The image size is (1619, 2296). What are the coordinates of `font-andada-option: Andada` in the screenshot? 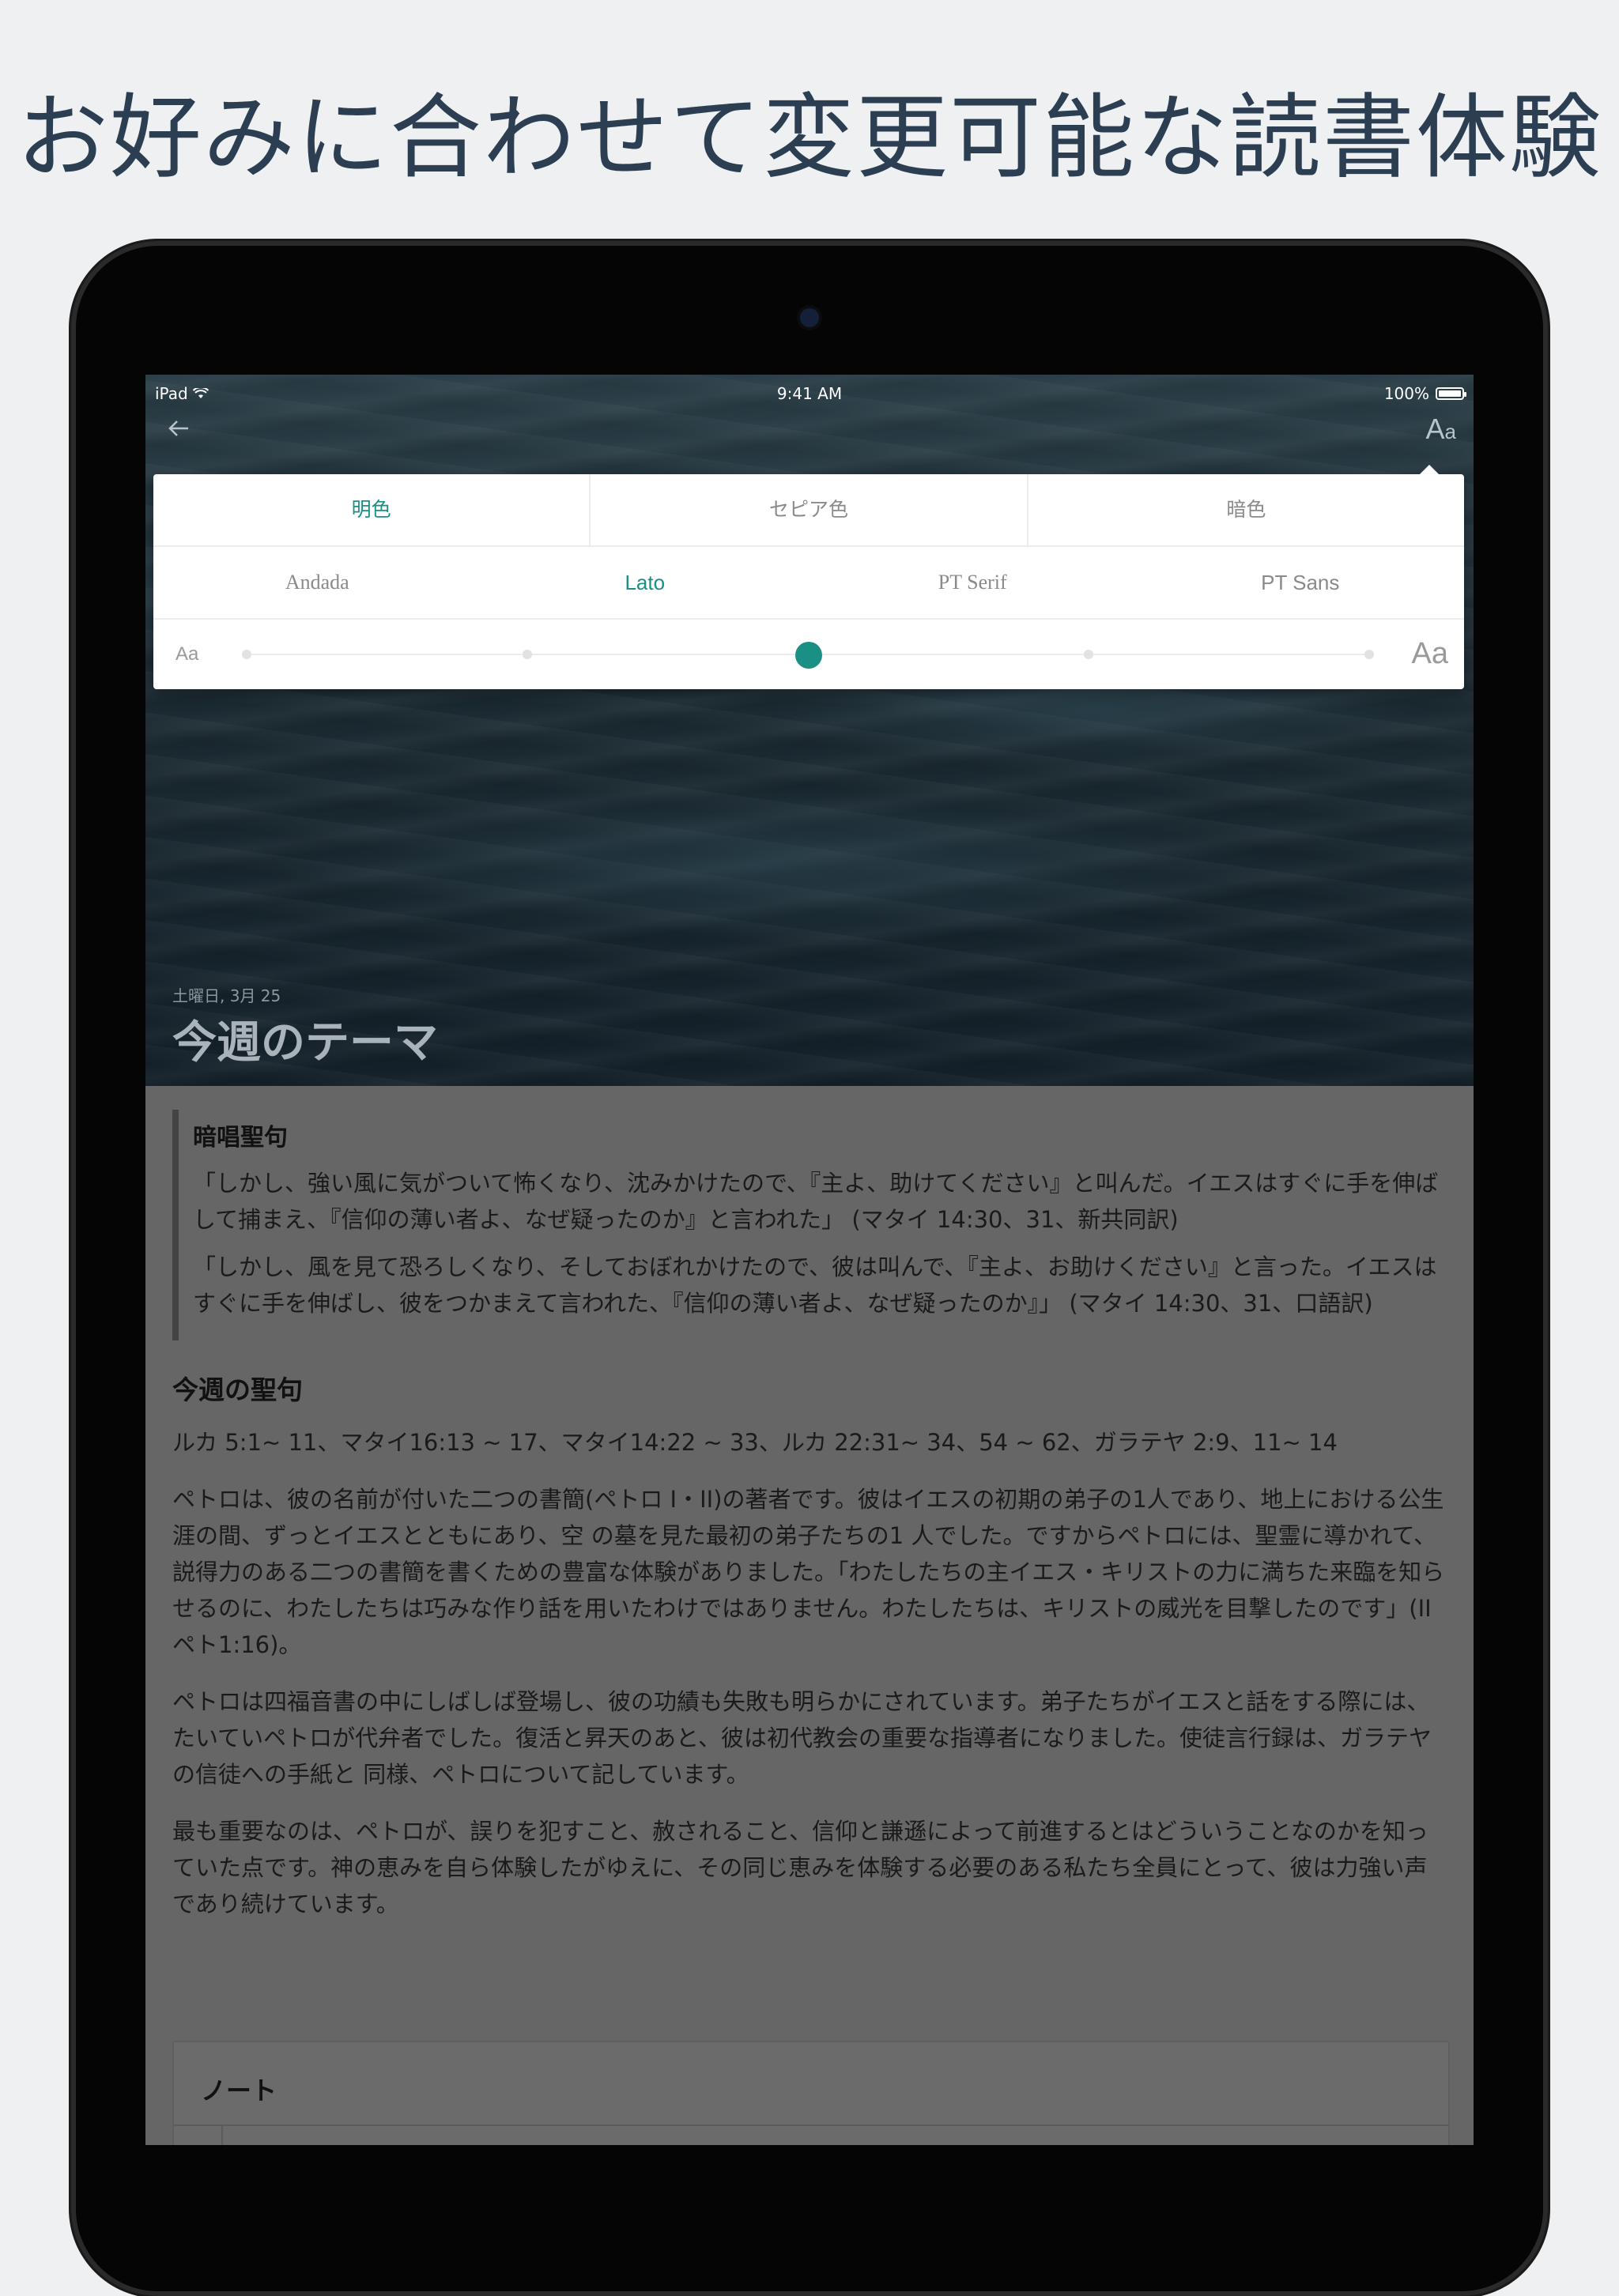 It's located at (317, 582).